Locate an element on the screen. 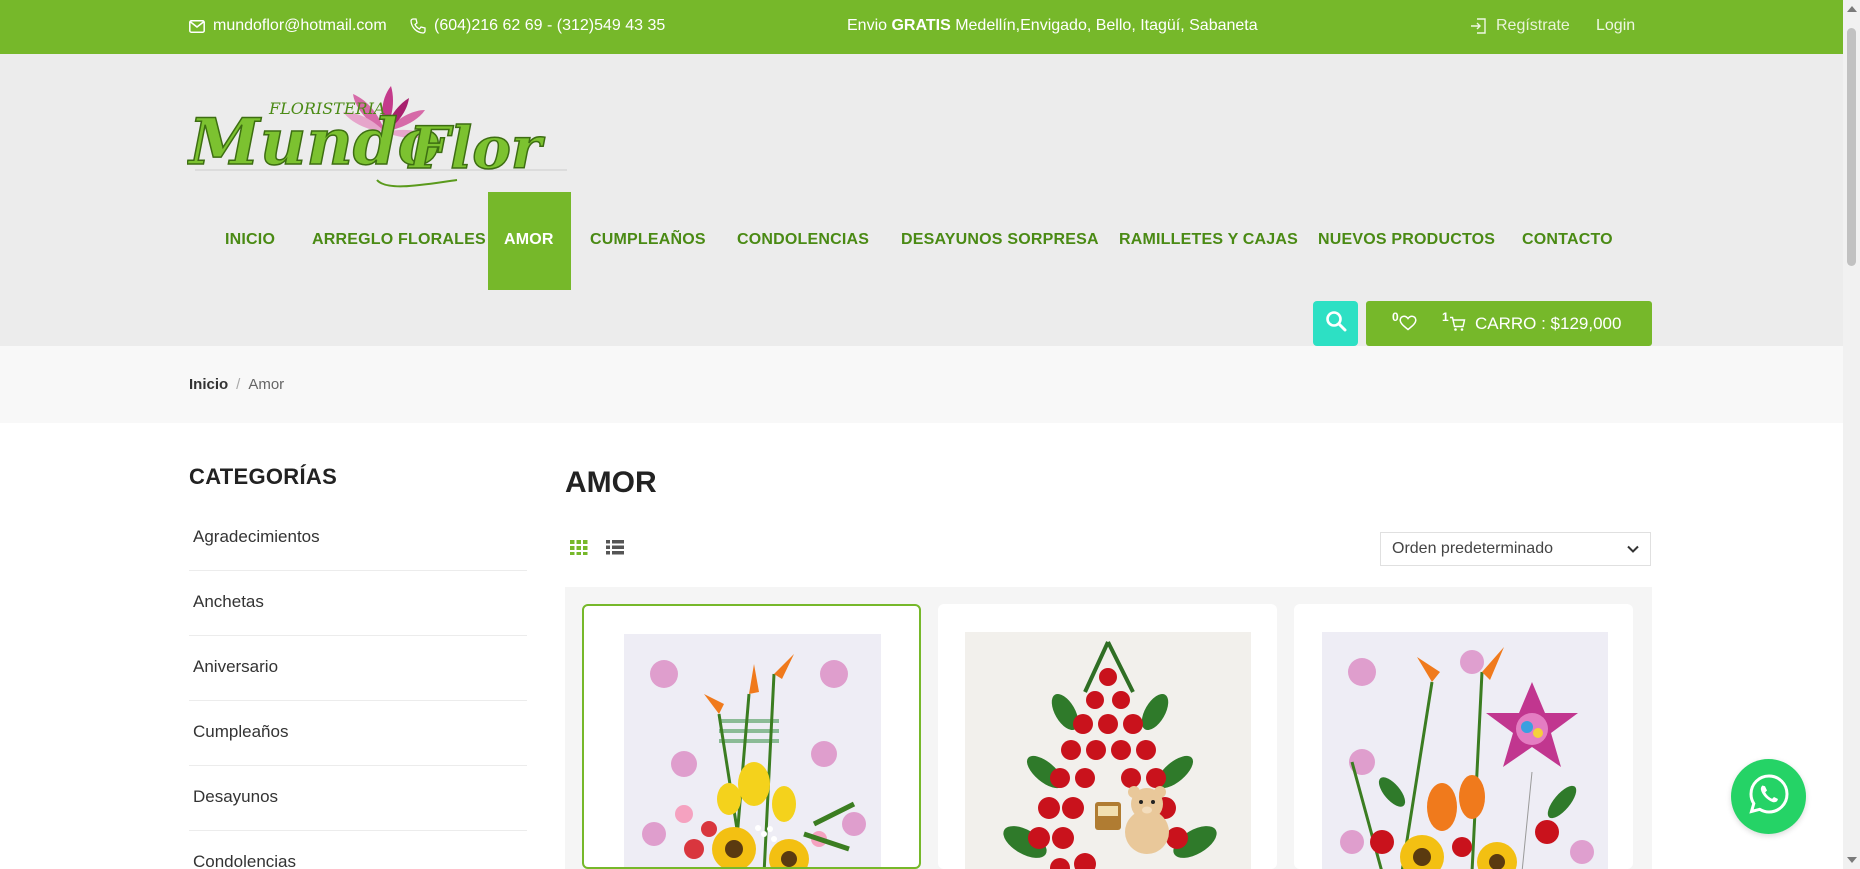 The image size is (1860, 869). nav-contacto: CONTACTO is located at coordinates (1567, 241).